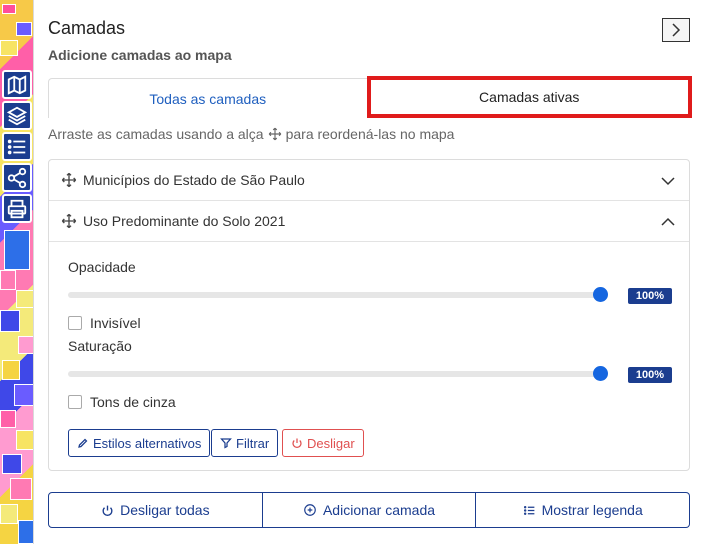 The height and width of the screenshot is (544, 704). Describe the element at coordinates (600, 373) in the screenshot. I see `saturation-slider-handle` at that location.